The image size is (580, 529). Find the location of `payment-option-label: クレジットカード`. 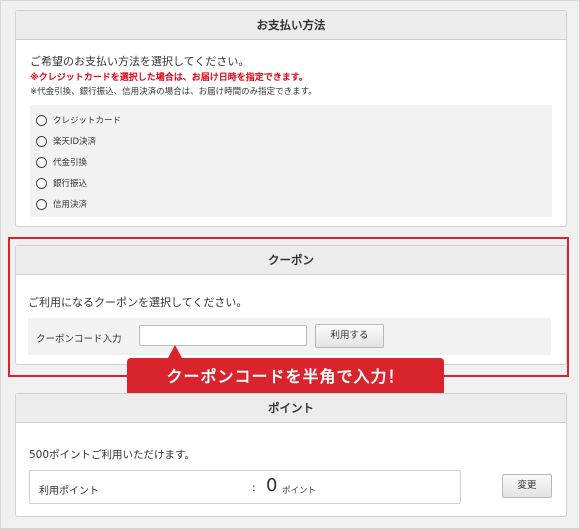

payment-option-label: クレジットカード is located at coordinates (87, 121).